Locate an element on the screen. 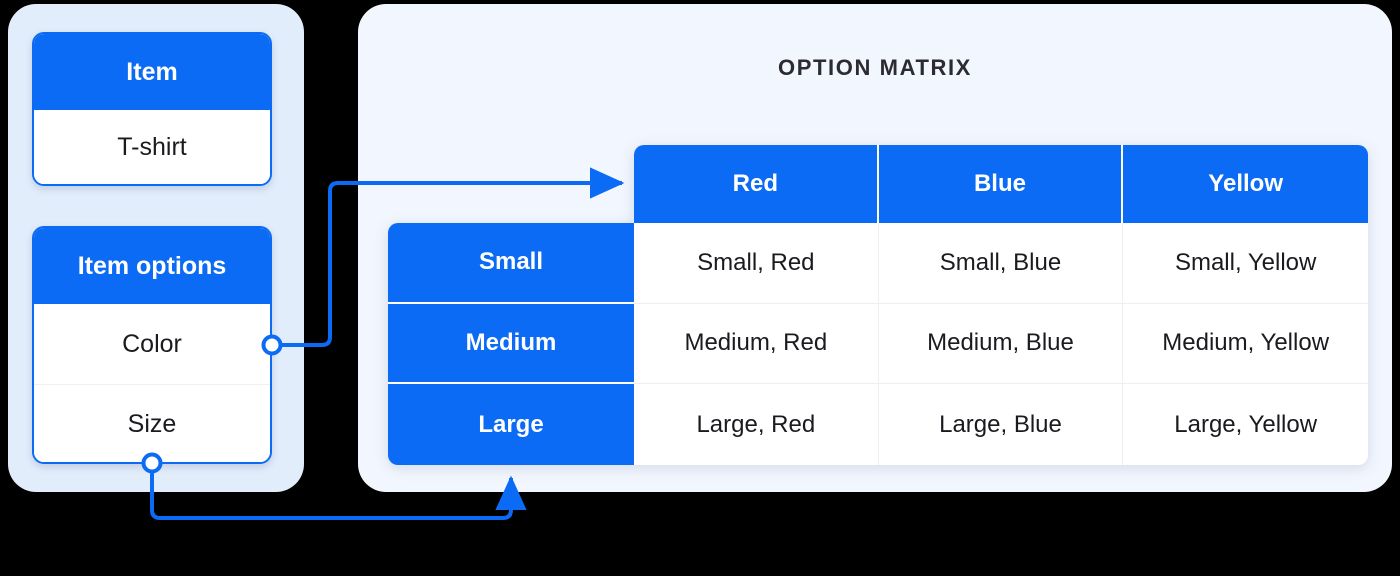  matrix-corner-cell is located at coordinates (511, 184).